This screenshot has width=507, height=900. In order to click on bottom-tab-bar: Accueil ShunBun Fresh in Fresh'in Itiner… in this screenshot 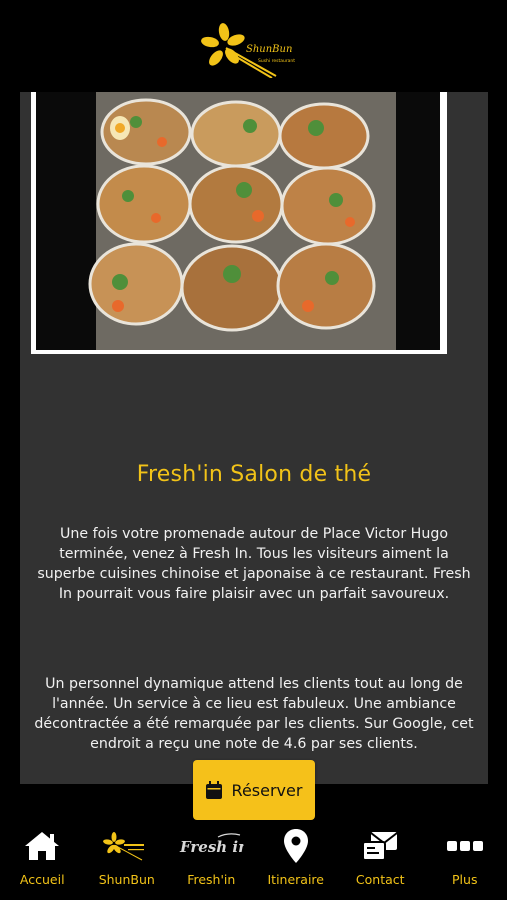, I will do `click(253, 860)`.